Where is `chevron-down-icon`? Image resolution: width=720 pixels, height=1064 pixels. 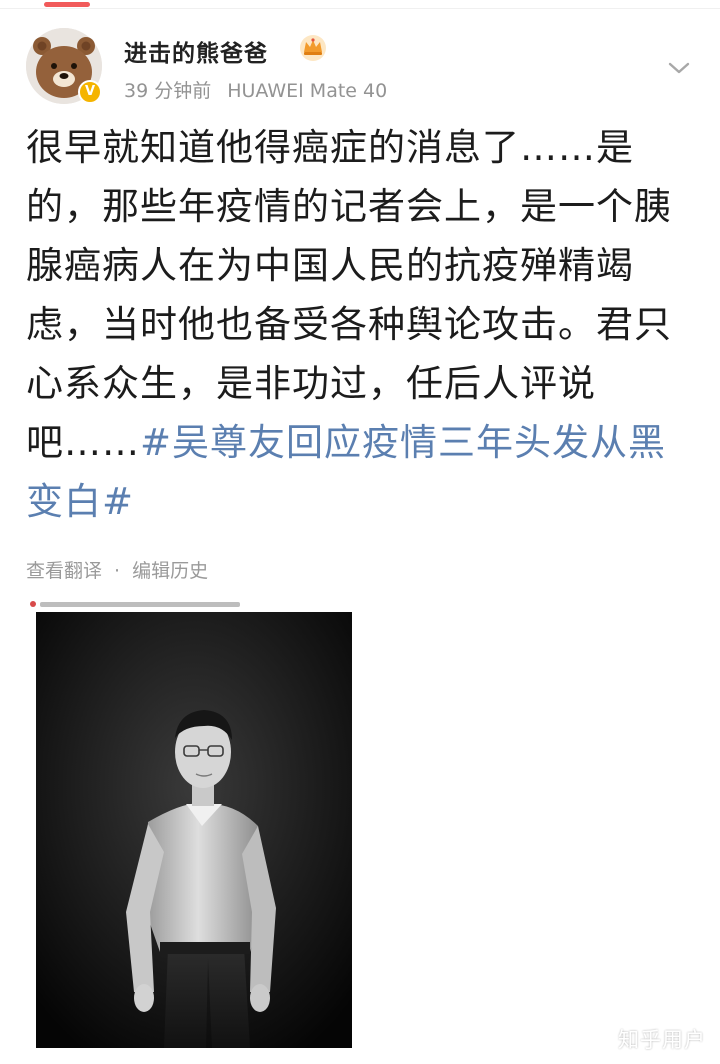
chevron-down-icon is located at coordinates (679, 68).